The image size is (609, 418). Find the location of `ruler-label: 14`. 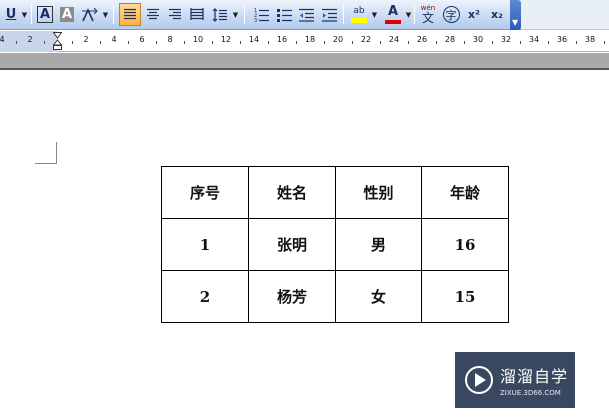

ruler-label: 14 is located at coordinates (254, 39).